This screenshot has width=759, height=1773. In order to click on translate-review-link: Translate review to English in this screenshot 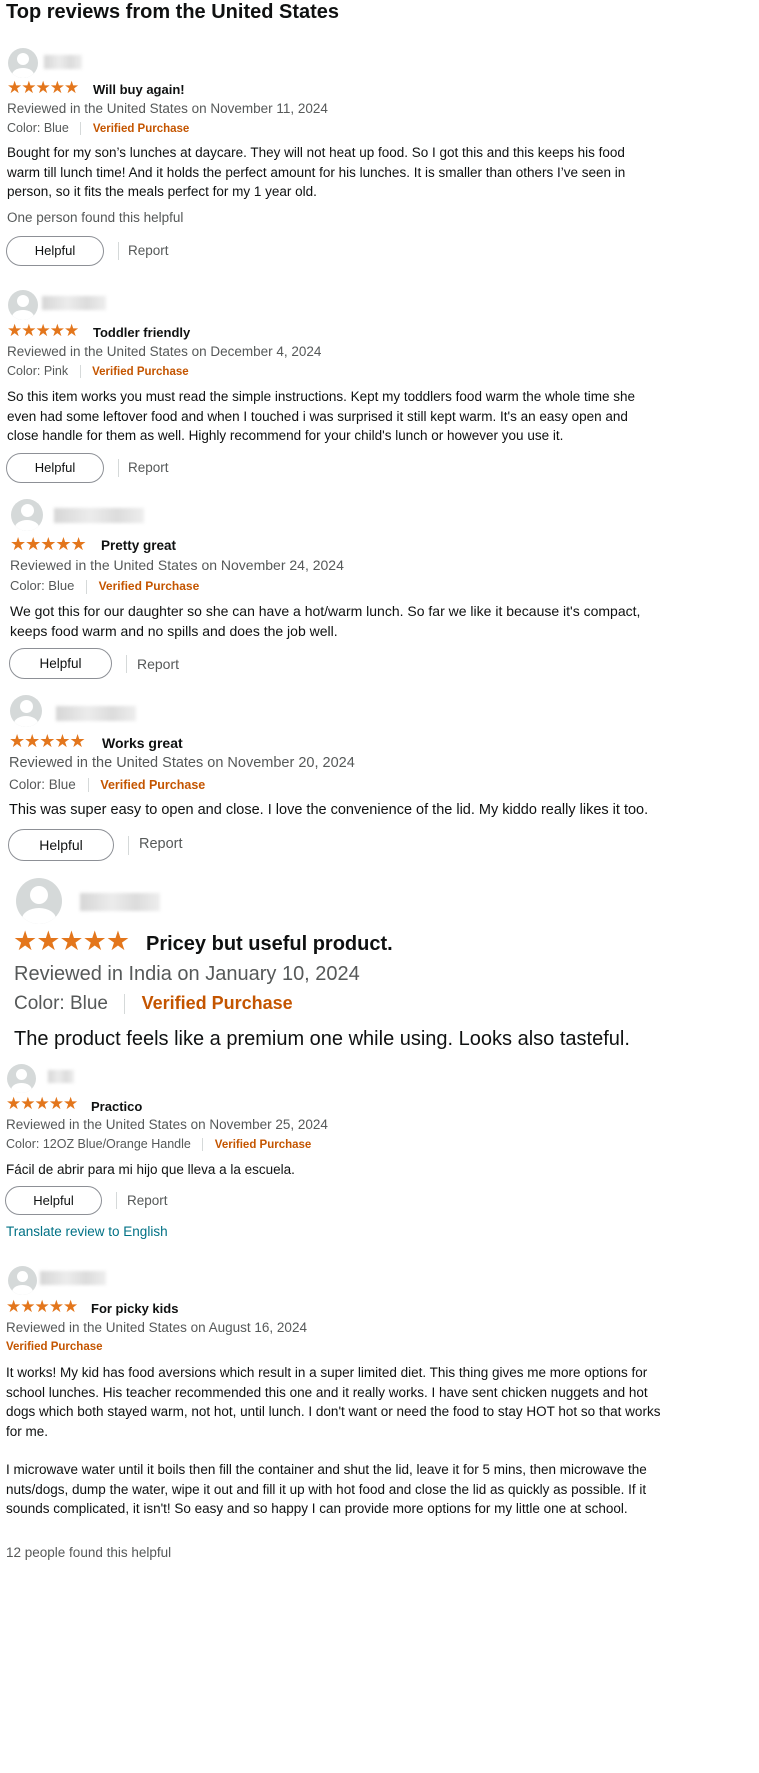, I will do `click(87, 1231)`.